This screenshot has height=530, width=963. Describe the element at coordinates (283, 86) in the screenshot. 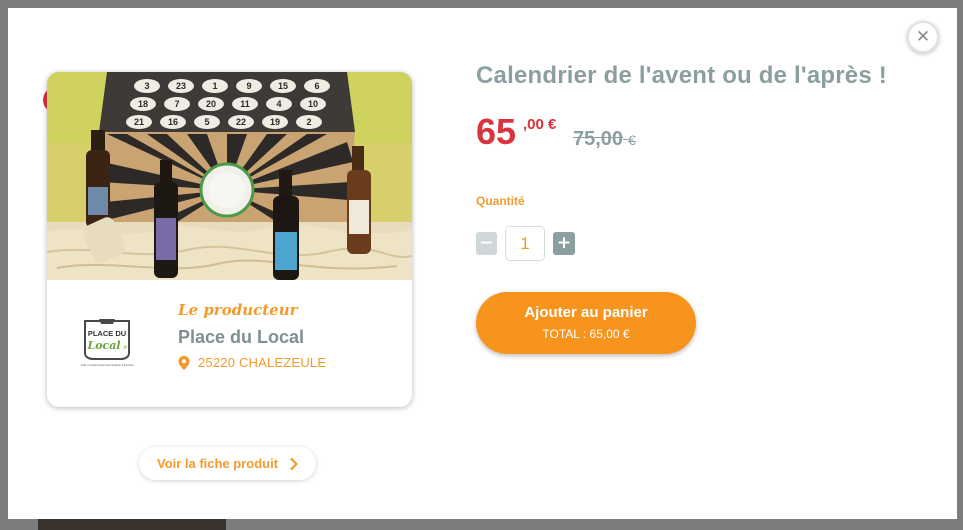

I see `calendar-door-number: 15` at that location.